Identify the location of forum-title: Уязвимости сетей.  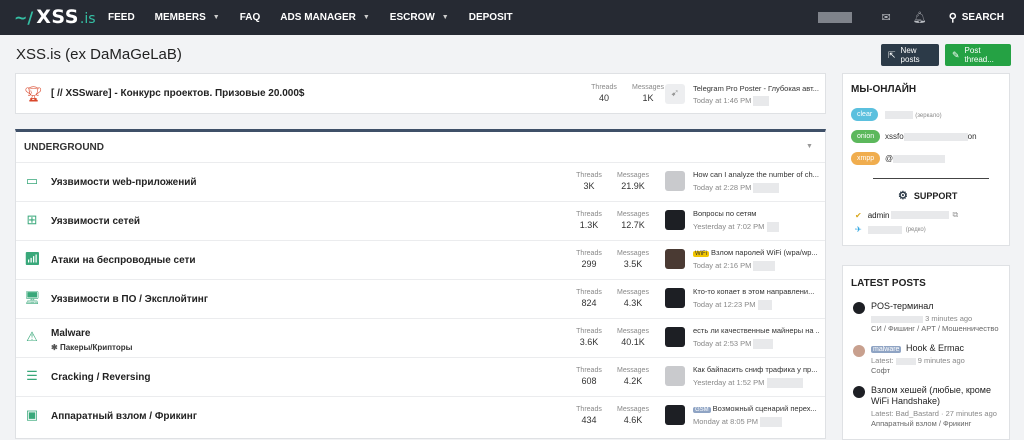
(95, 221).